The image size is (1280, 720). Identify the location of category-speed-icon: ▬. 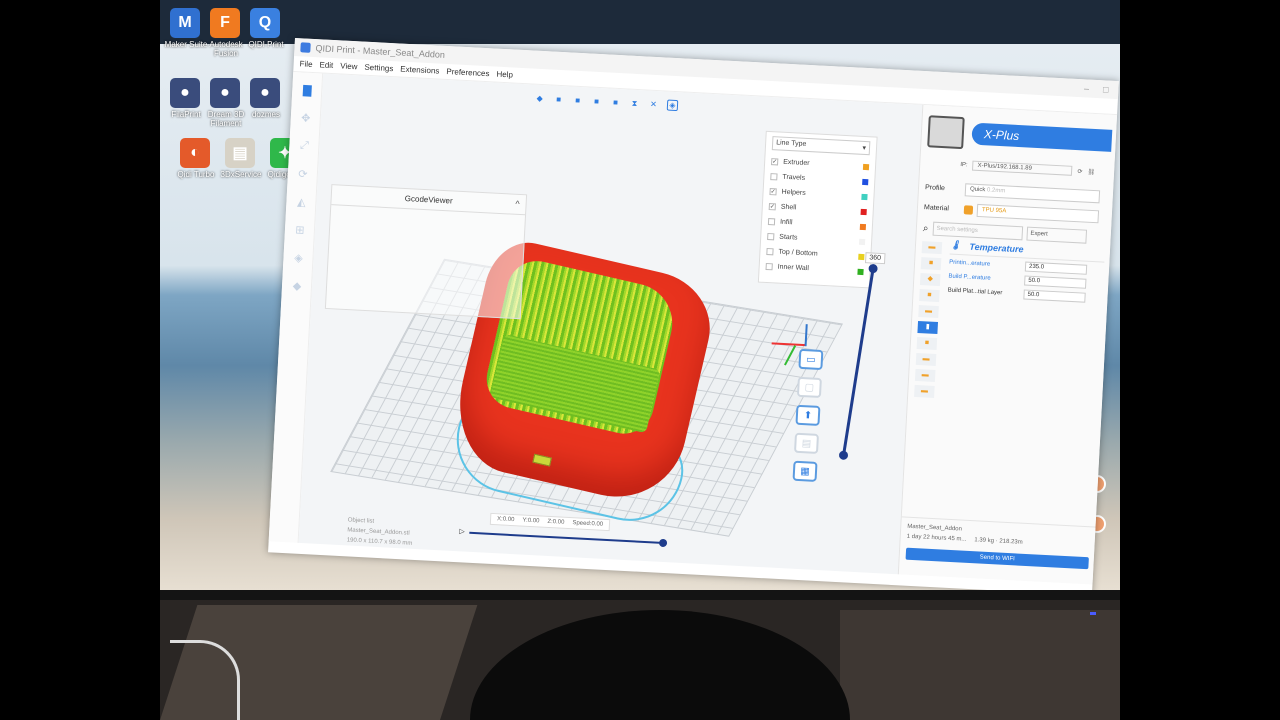
(928, 312).